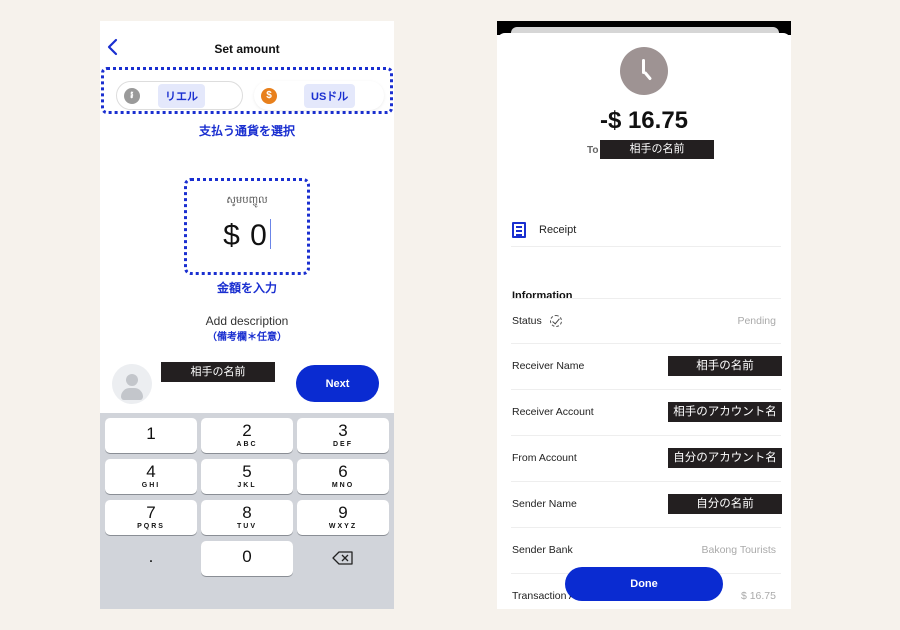  I want to click on info-row-sender-name: Sender Name 自分の名前, so click(647, 504).